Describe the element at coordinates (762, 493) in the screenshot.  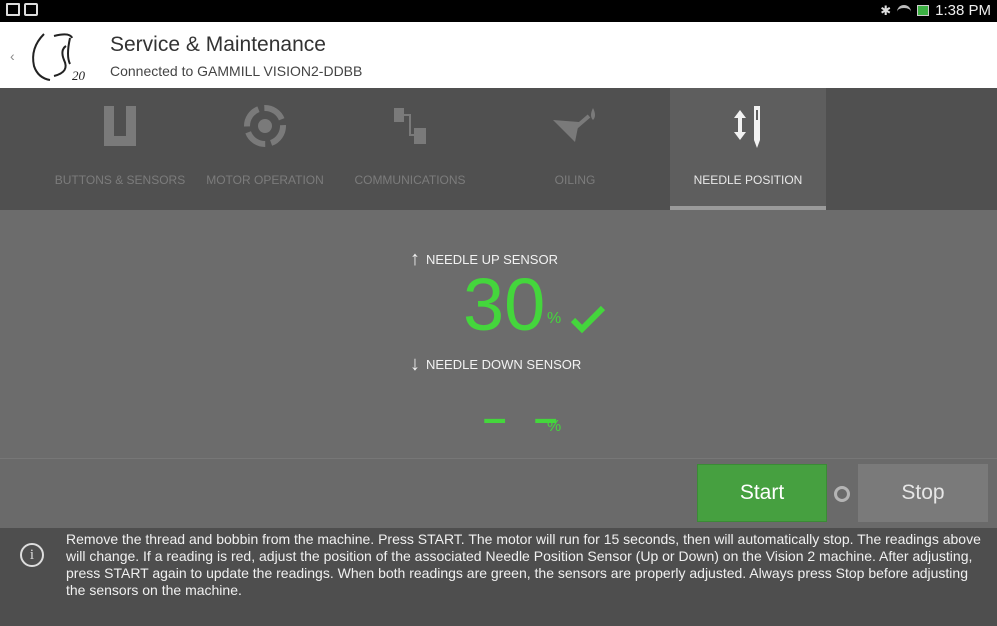
I see `start-button: Start` at that location.